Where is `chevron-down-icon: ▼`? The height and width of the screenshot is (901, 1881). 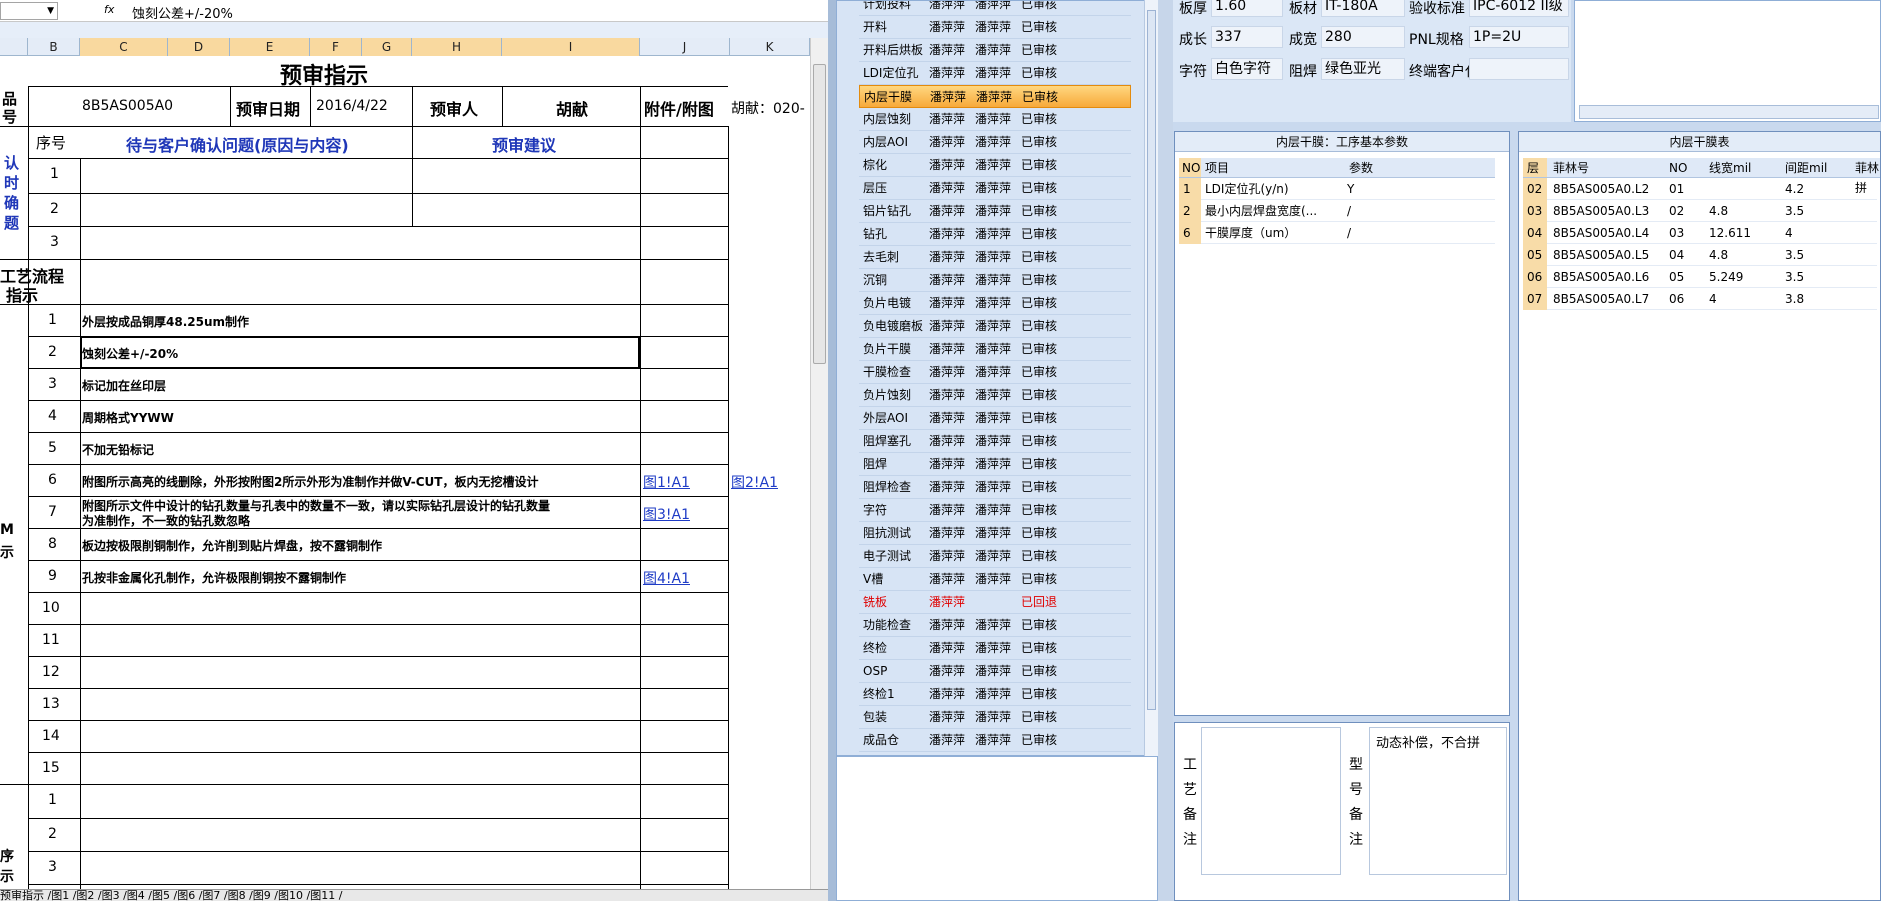 chevron-down-icon: ▼ is located at coordinates (50, 11).